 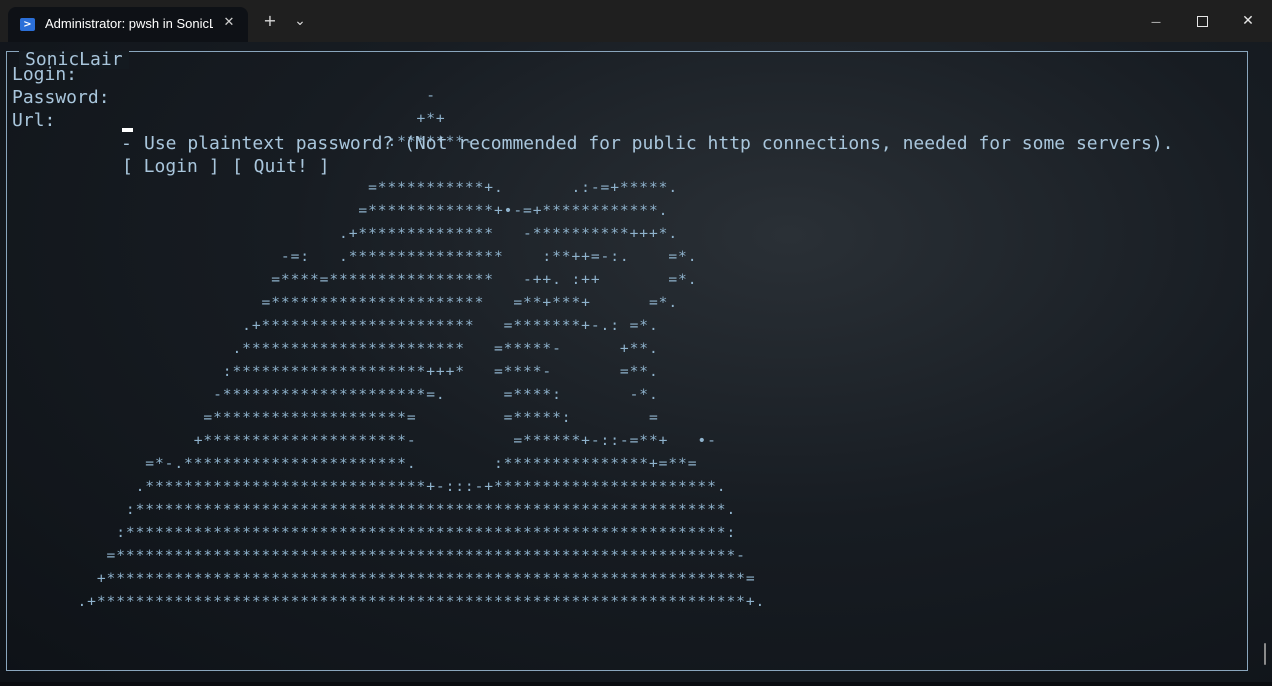 What do you see at coordinates (45, 74) in the screenshot?
I see `login-label: Login:` at bounding box center [45, 74].